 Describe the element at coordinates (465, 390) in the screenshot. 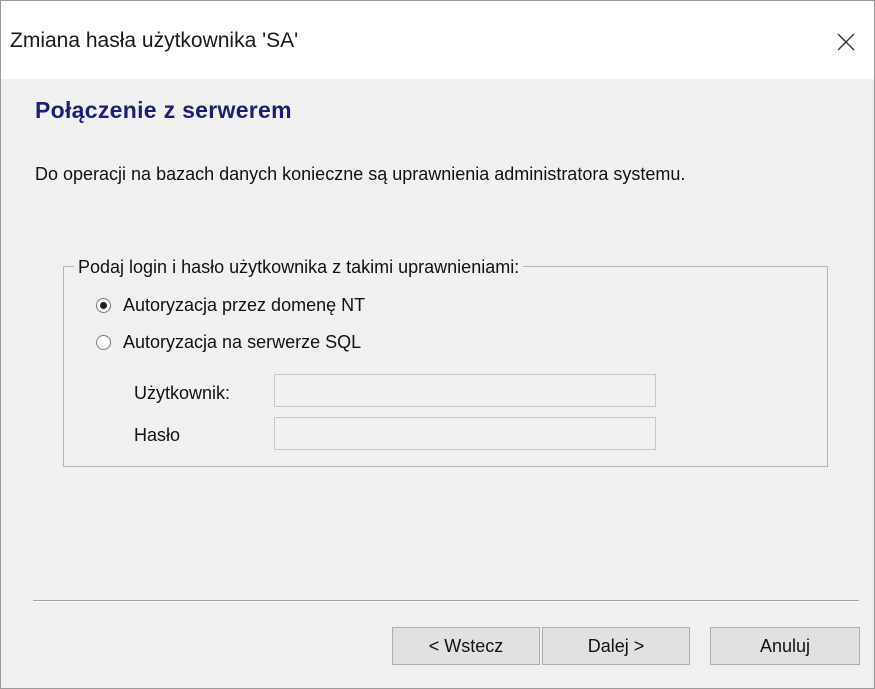

I see `username-input` at that location.